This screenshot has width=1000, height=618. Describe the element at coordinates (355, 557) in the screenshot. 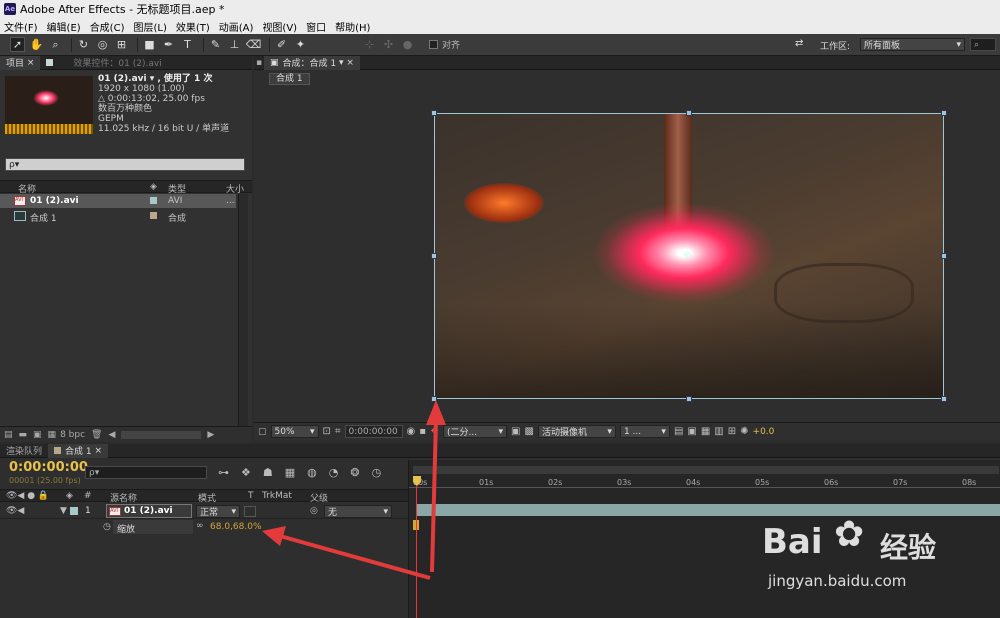

I see `annotation-arrow-left` at that location.